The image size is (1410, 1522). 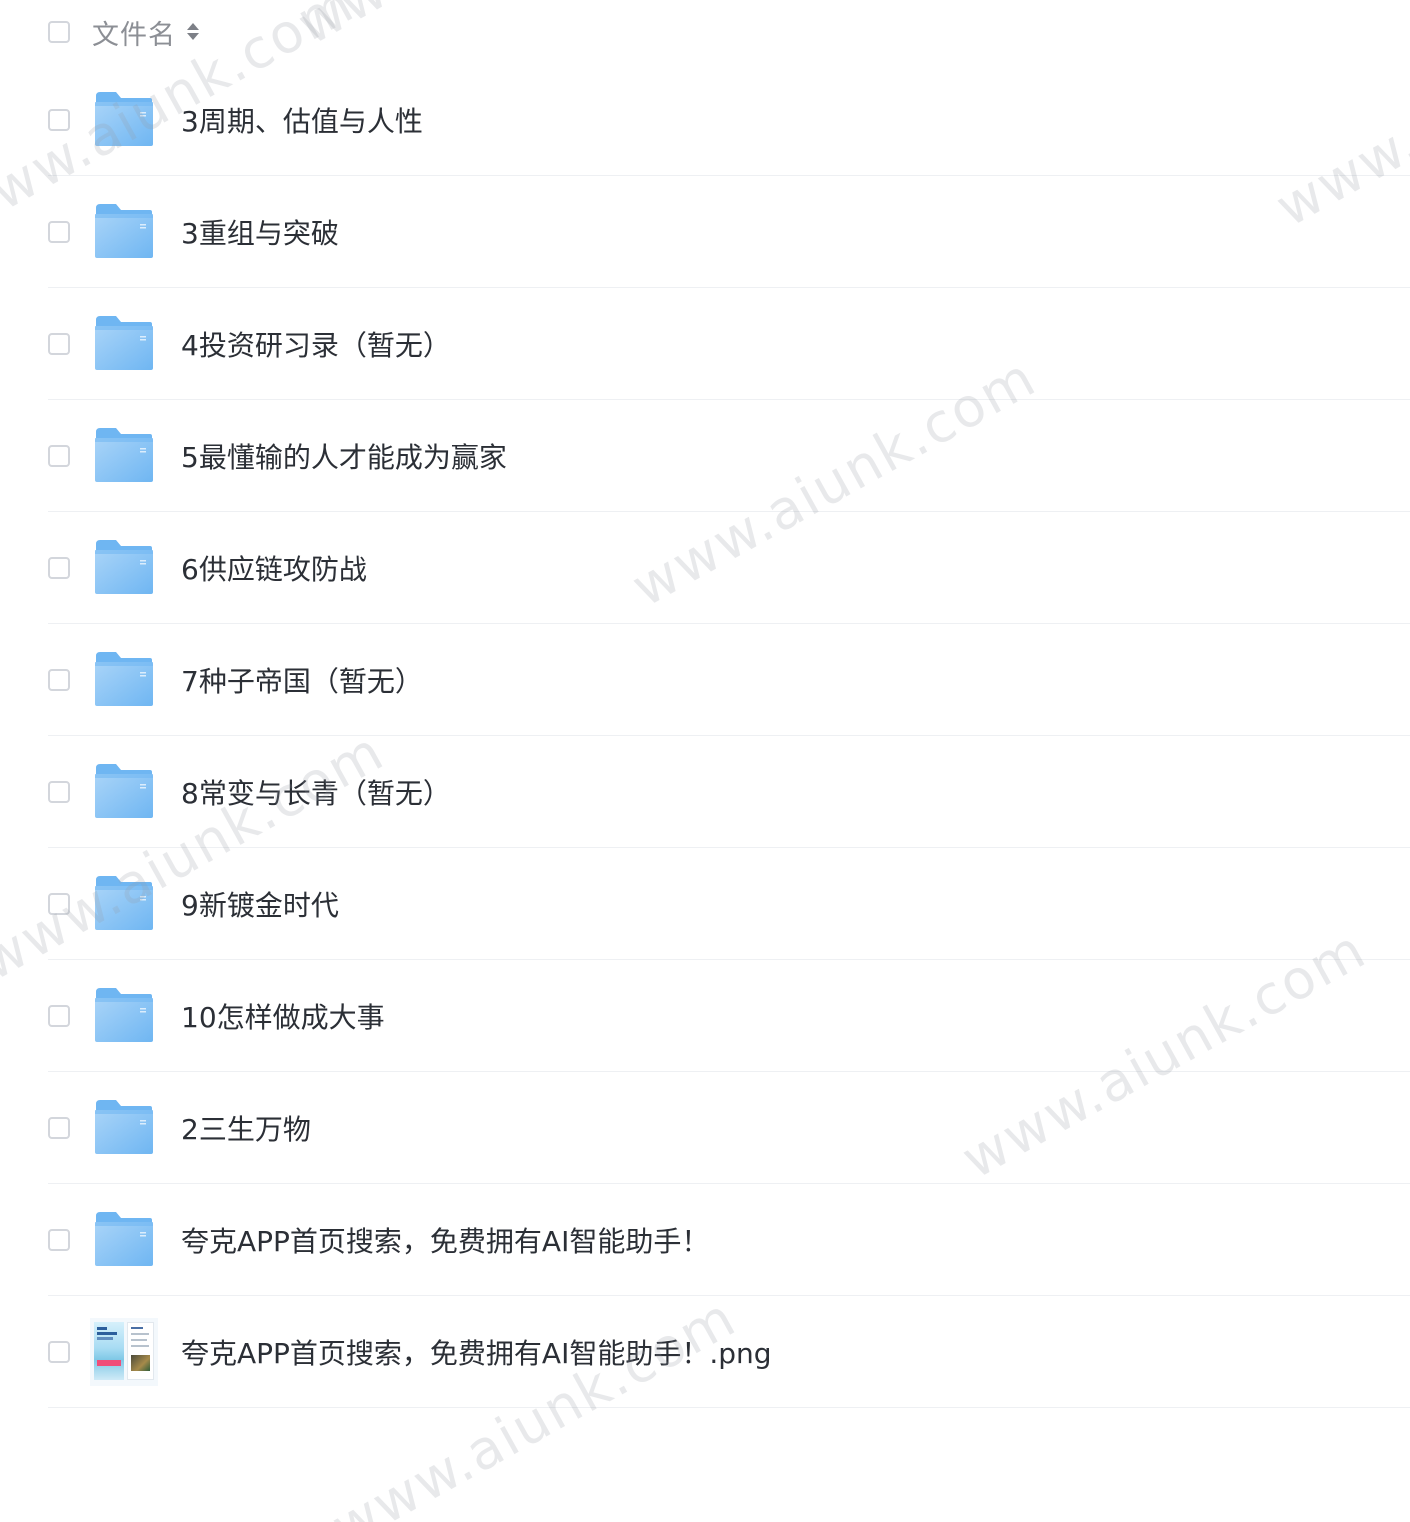 What do you see at coordinates (260, 904) in the screenshot?
I see `folder-name: 9新镀金时代` at bounding box center [260, 904].